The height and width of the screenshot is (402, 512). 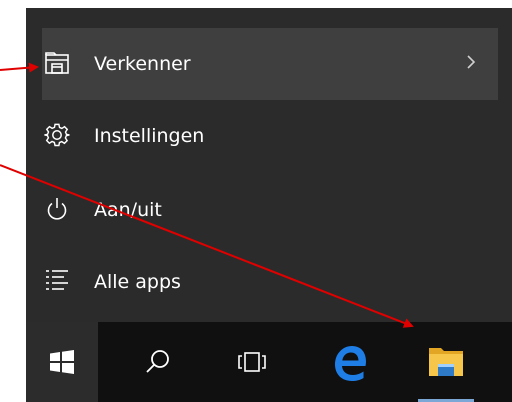 What do you see at coordinates (128, 210) in the screenshot?
I see `aan-uit-label: Aan/uit` at bounding box center [128, 210].